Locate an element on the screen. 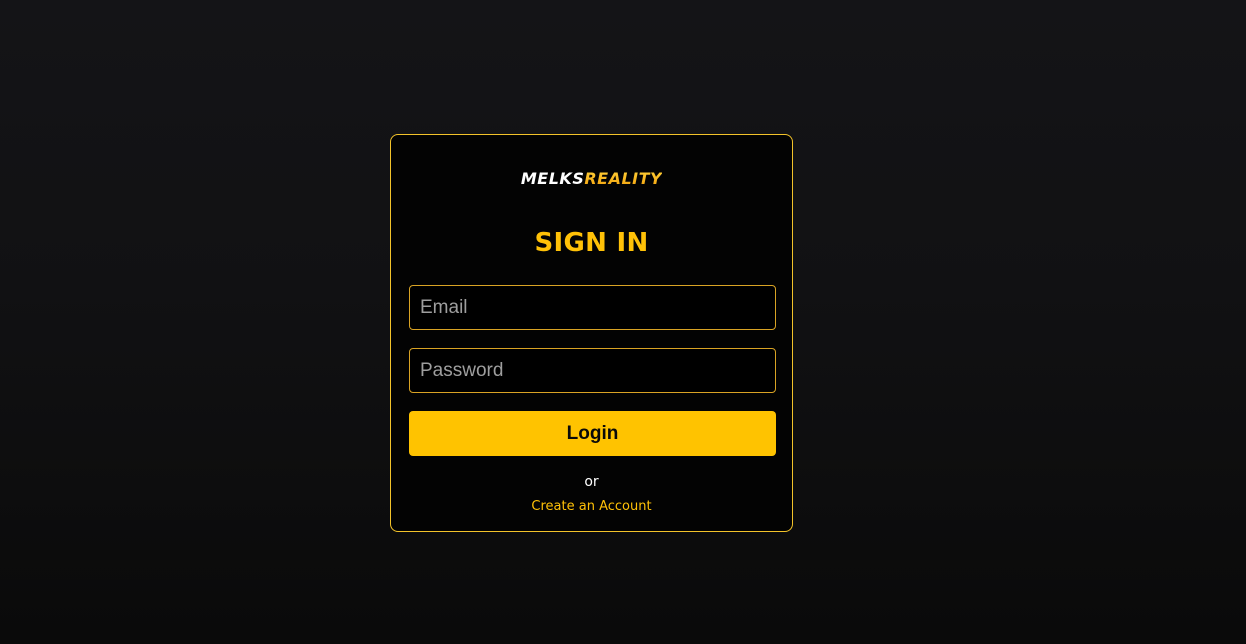 The width and height of the screenshot is (1246, 644). page-title: SIGN IN is located at coordinates (591, 243).